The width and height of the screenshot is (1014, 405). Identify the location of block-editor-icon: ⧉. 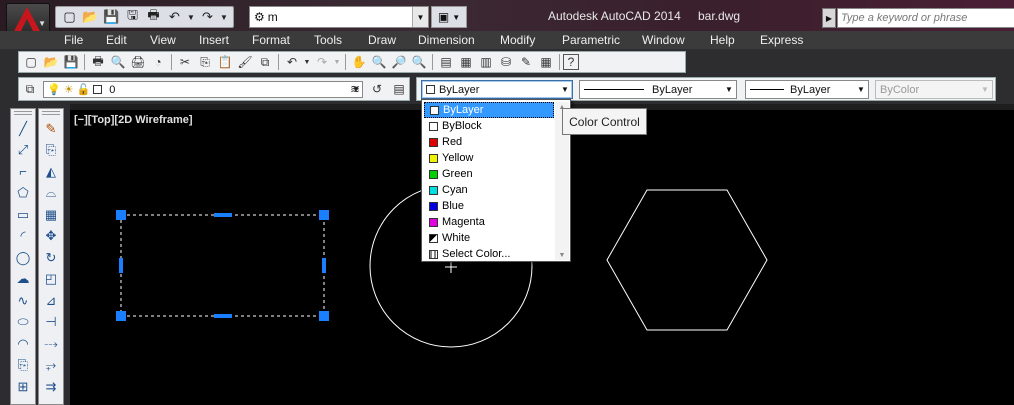
(265, 62).